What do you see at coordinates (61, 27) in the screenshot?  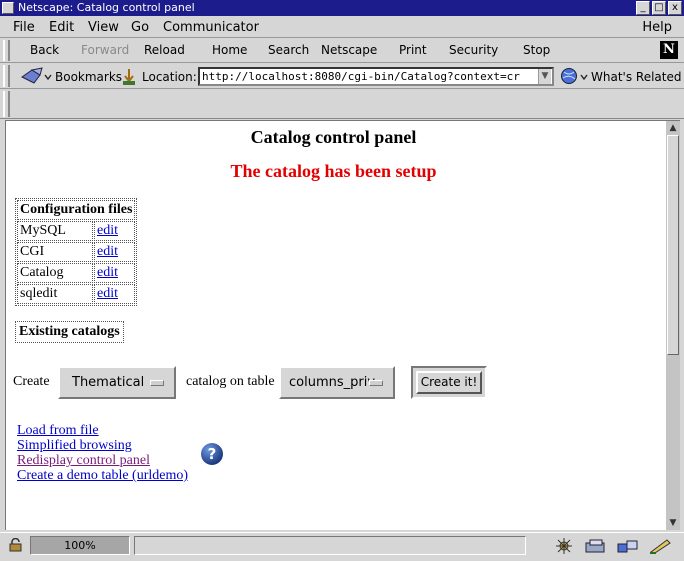 I see `menu-edit: Edit` at bounding box center [61, 27].